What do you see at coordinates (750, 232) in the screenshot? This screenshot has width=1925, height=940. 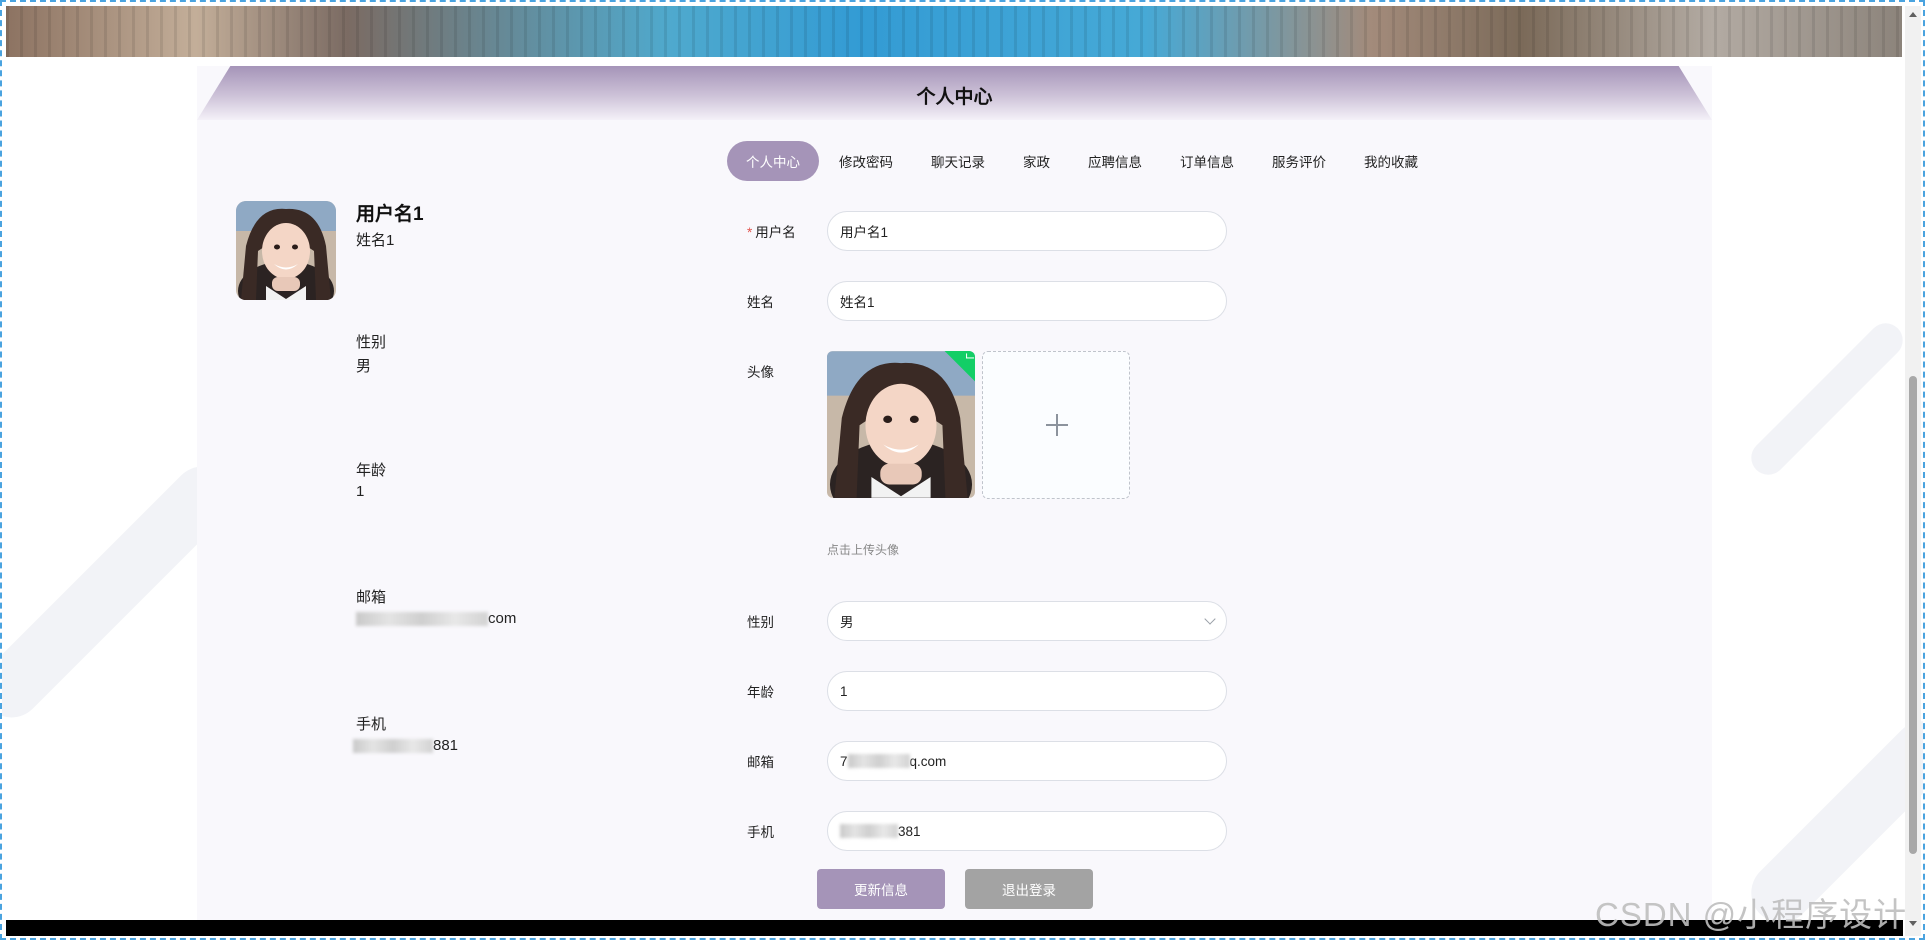 I see `required-asterisk: *` at bounding box center [750, 232].